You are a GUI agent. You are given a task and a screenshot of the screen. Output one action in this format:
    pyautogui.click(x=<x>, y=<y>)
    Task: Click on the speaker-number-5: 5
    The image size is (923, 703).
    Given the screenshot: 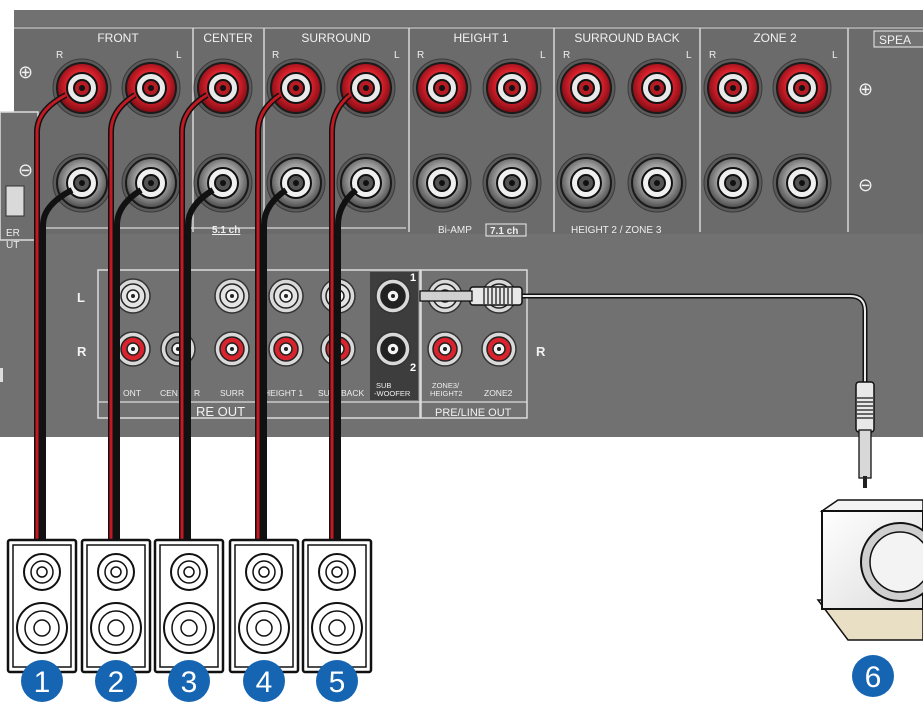 What is the action you would take?
    pyautogui.click(x=337, y=682)
    